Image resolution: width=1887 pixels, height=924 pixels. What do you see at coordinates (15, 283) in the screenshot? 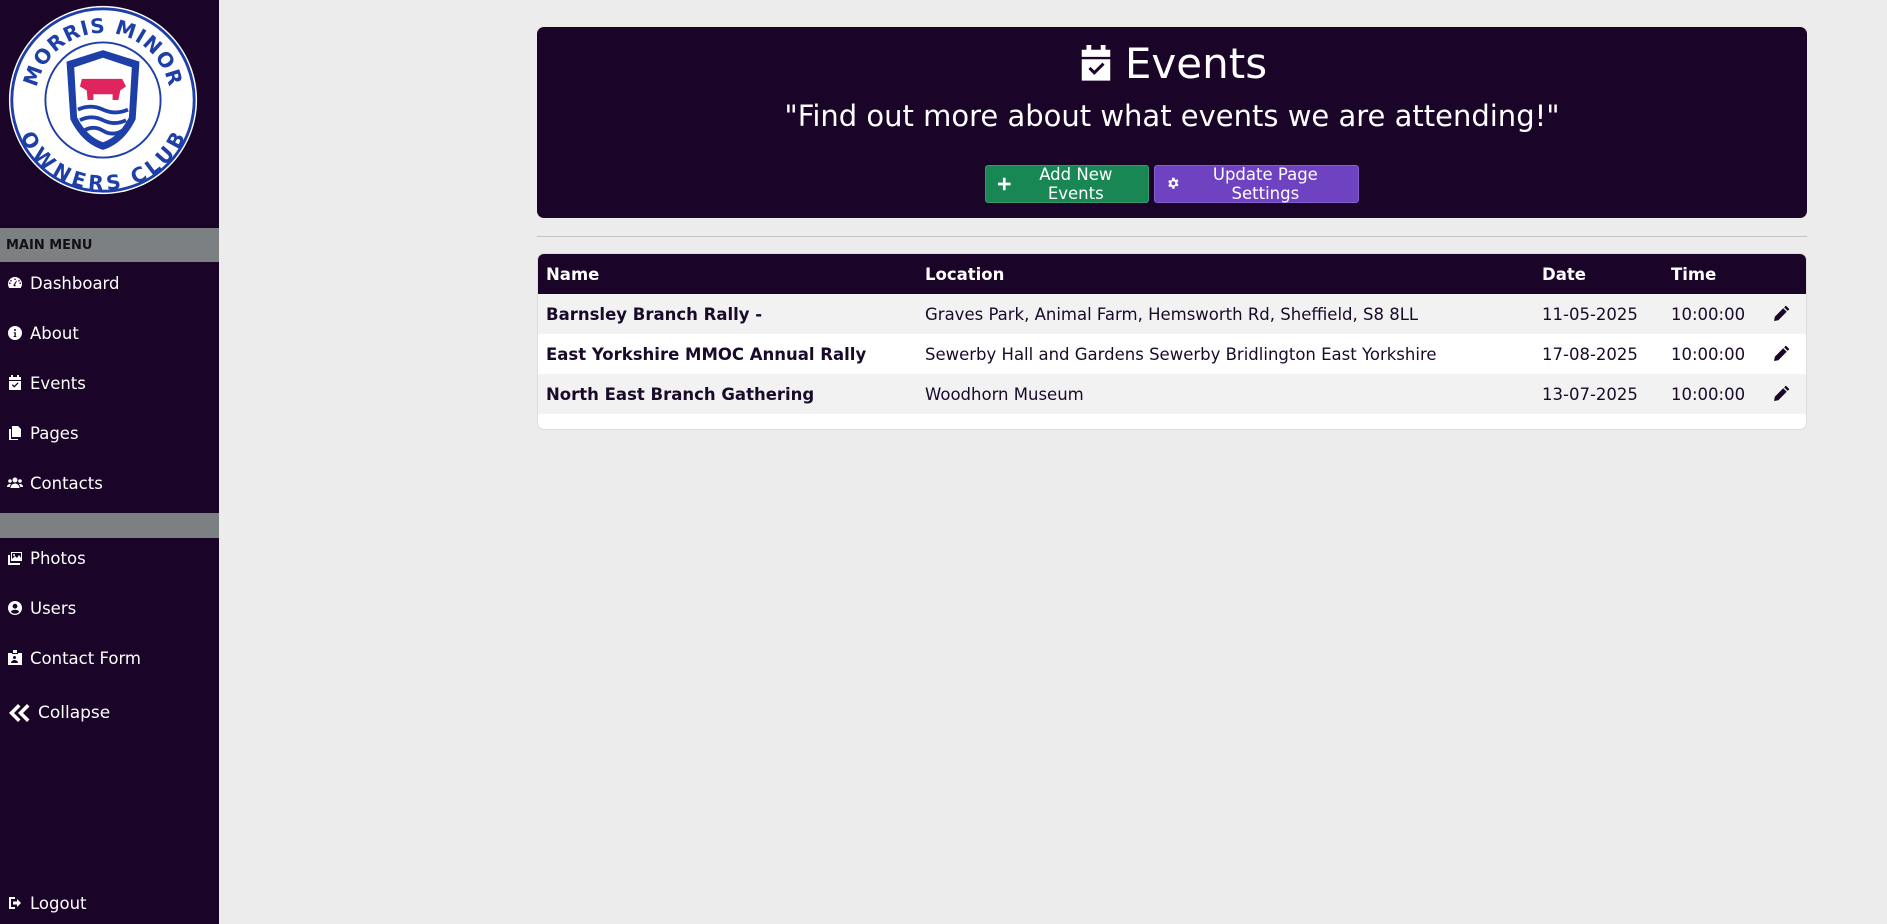
I see `gauge-icon` at bounding box center [15, 283].